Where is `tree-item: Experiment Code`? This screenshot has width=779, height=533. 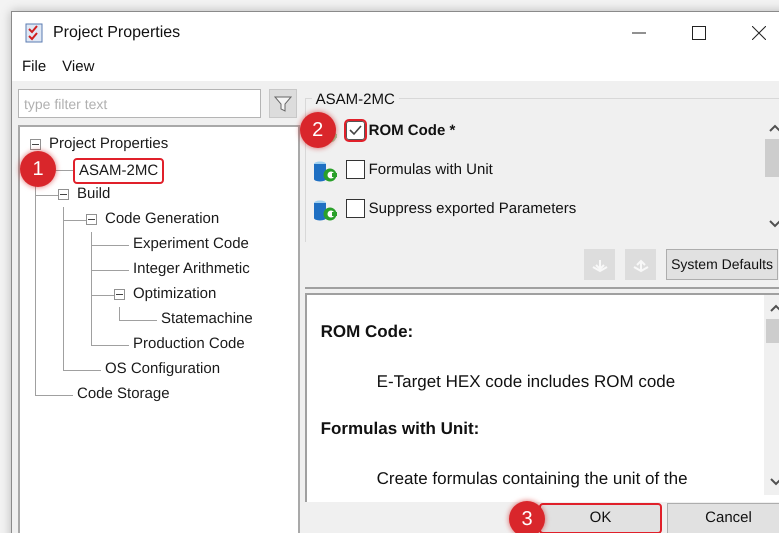
tree-item: Experiment Code is located at coordinates (191, 244).